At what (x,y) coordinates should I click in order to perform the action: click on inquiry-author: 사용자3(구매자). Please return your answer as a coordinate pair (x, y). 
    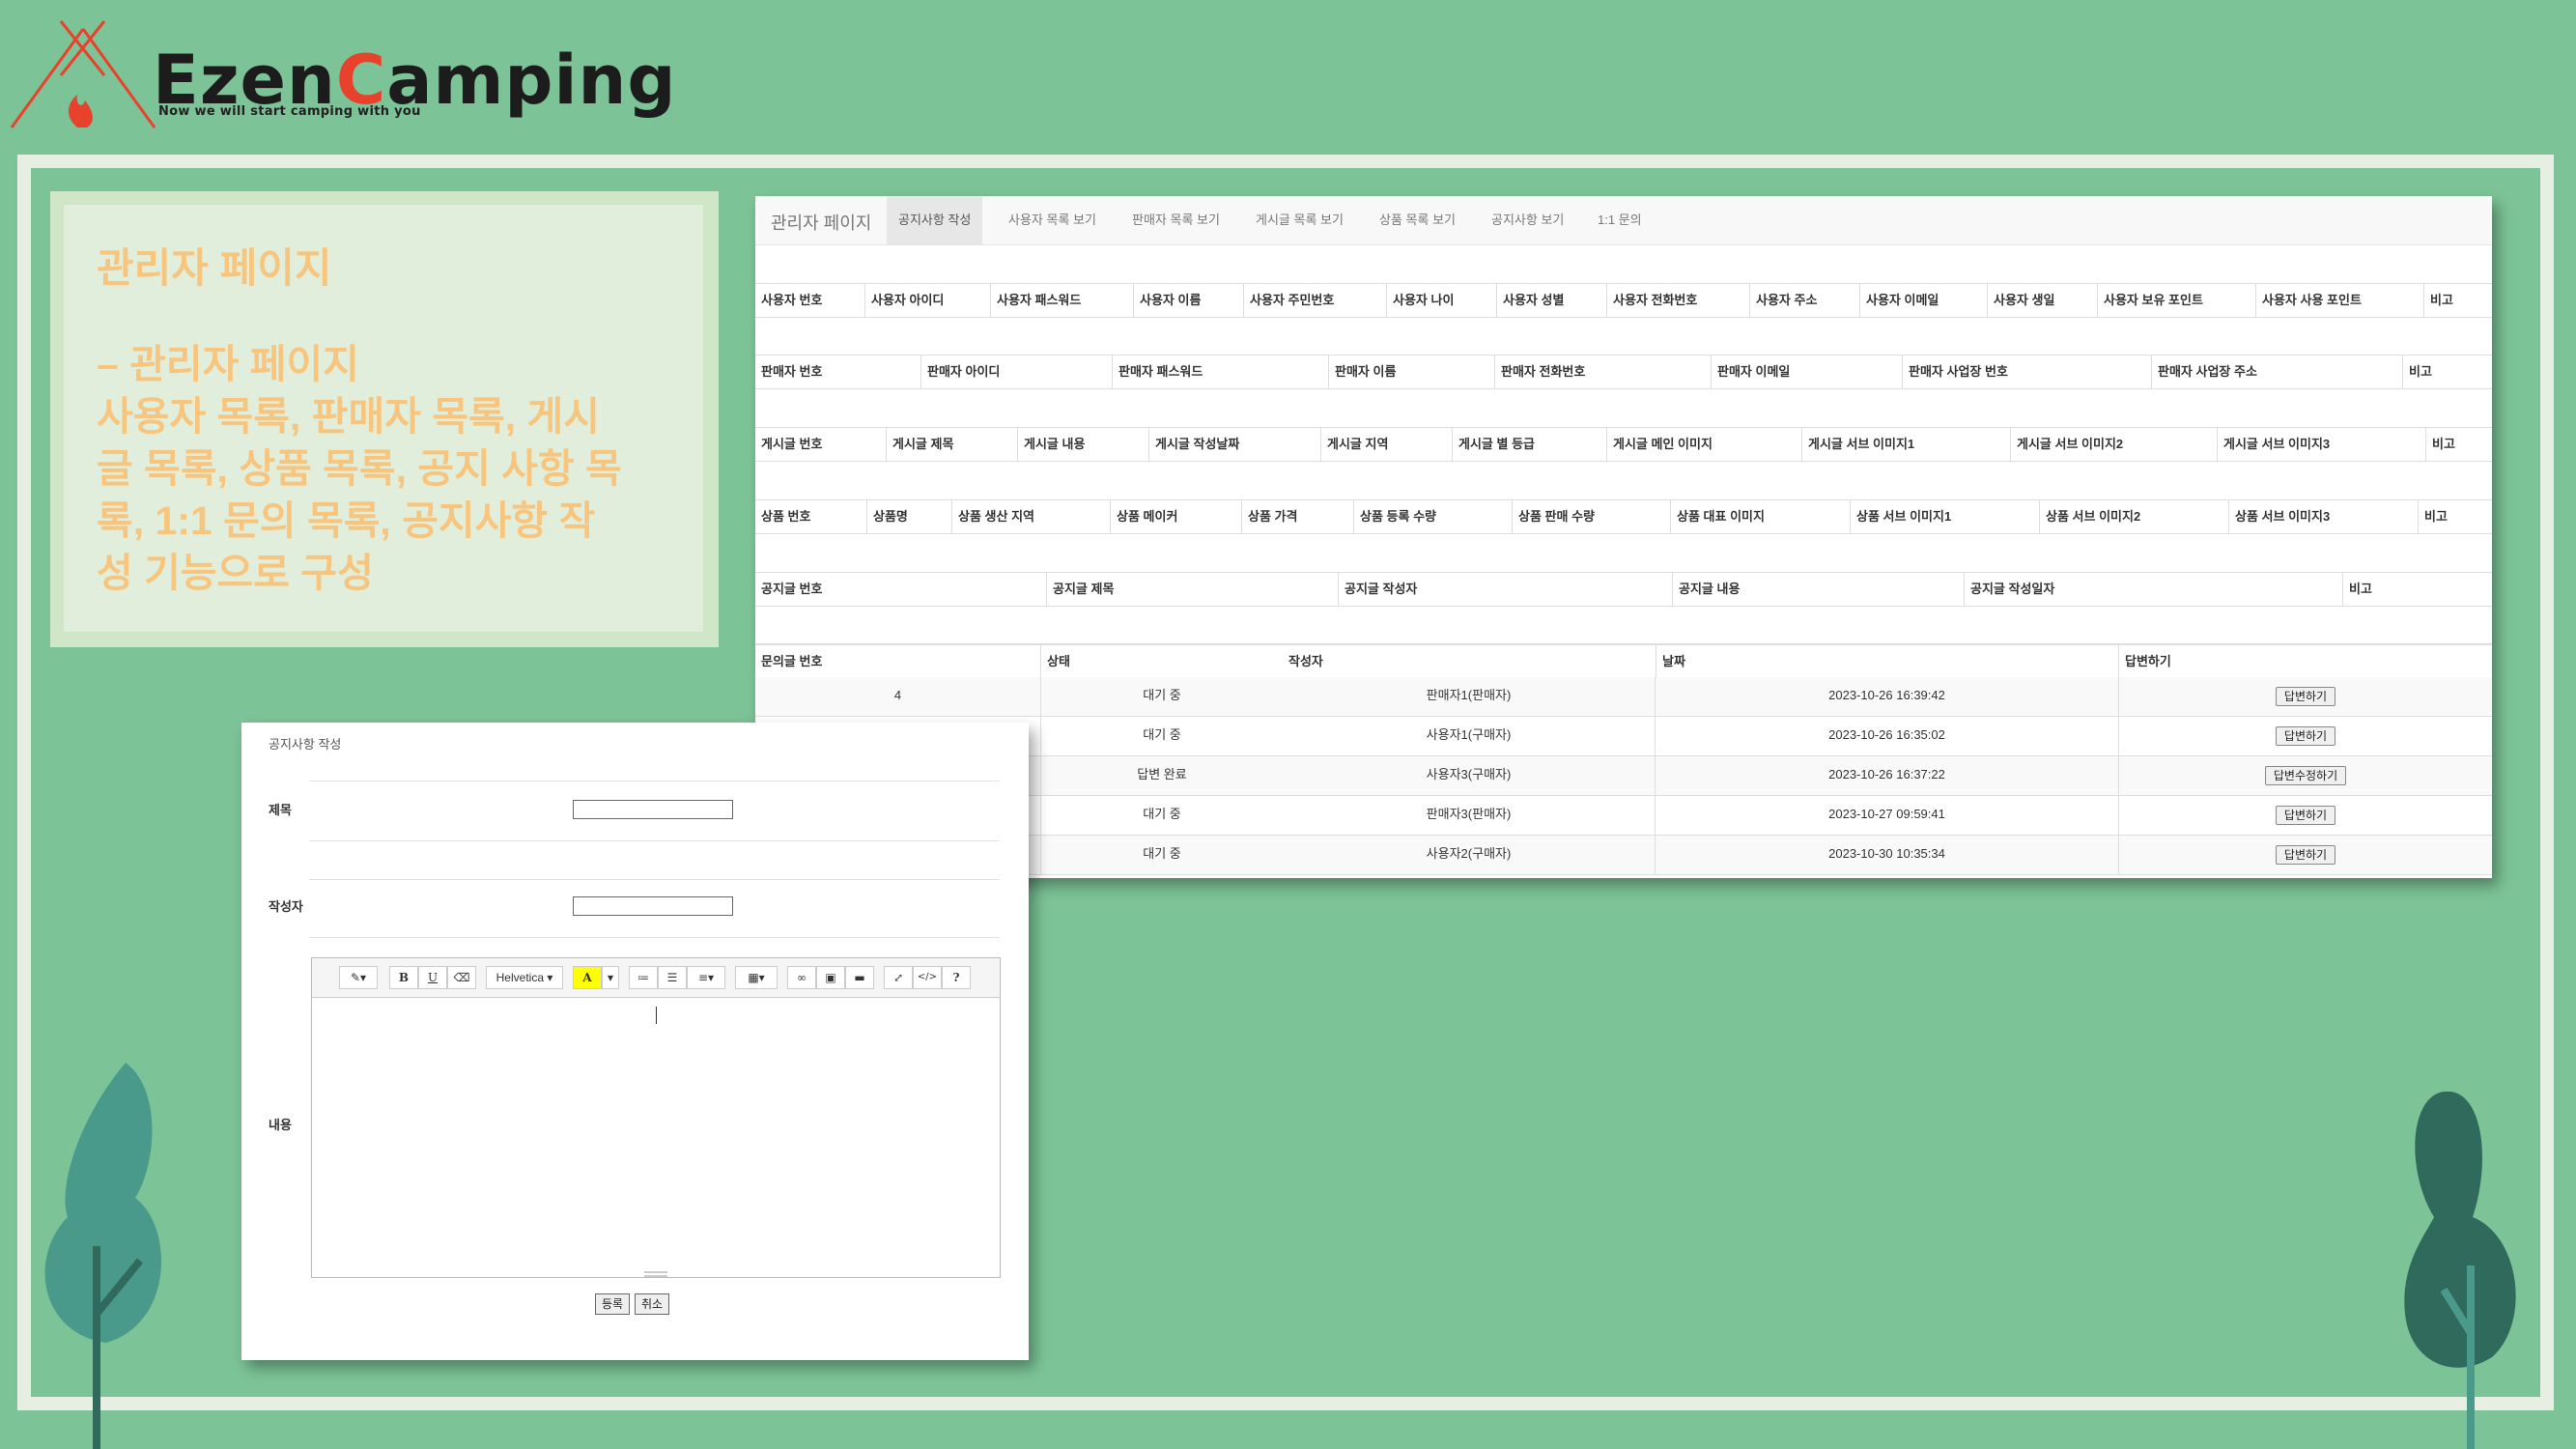
    Looking at the image, I should click on (1469, 775).